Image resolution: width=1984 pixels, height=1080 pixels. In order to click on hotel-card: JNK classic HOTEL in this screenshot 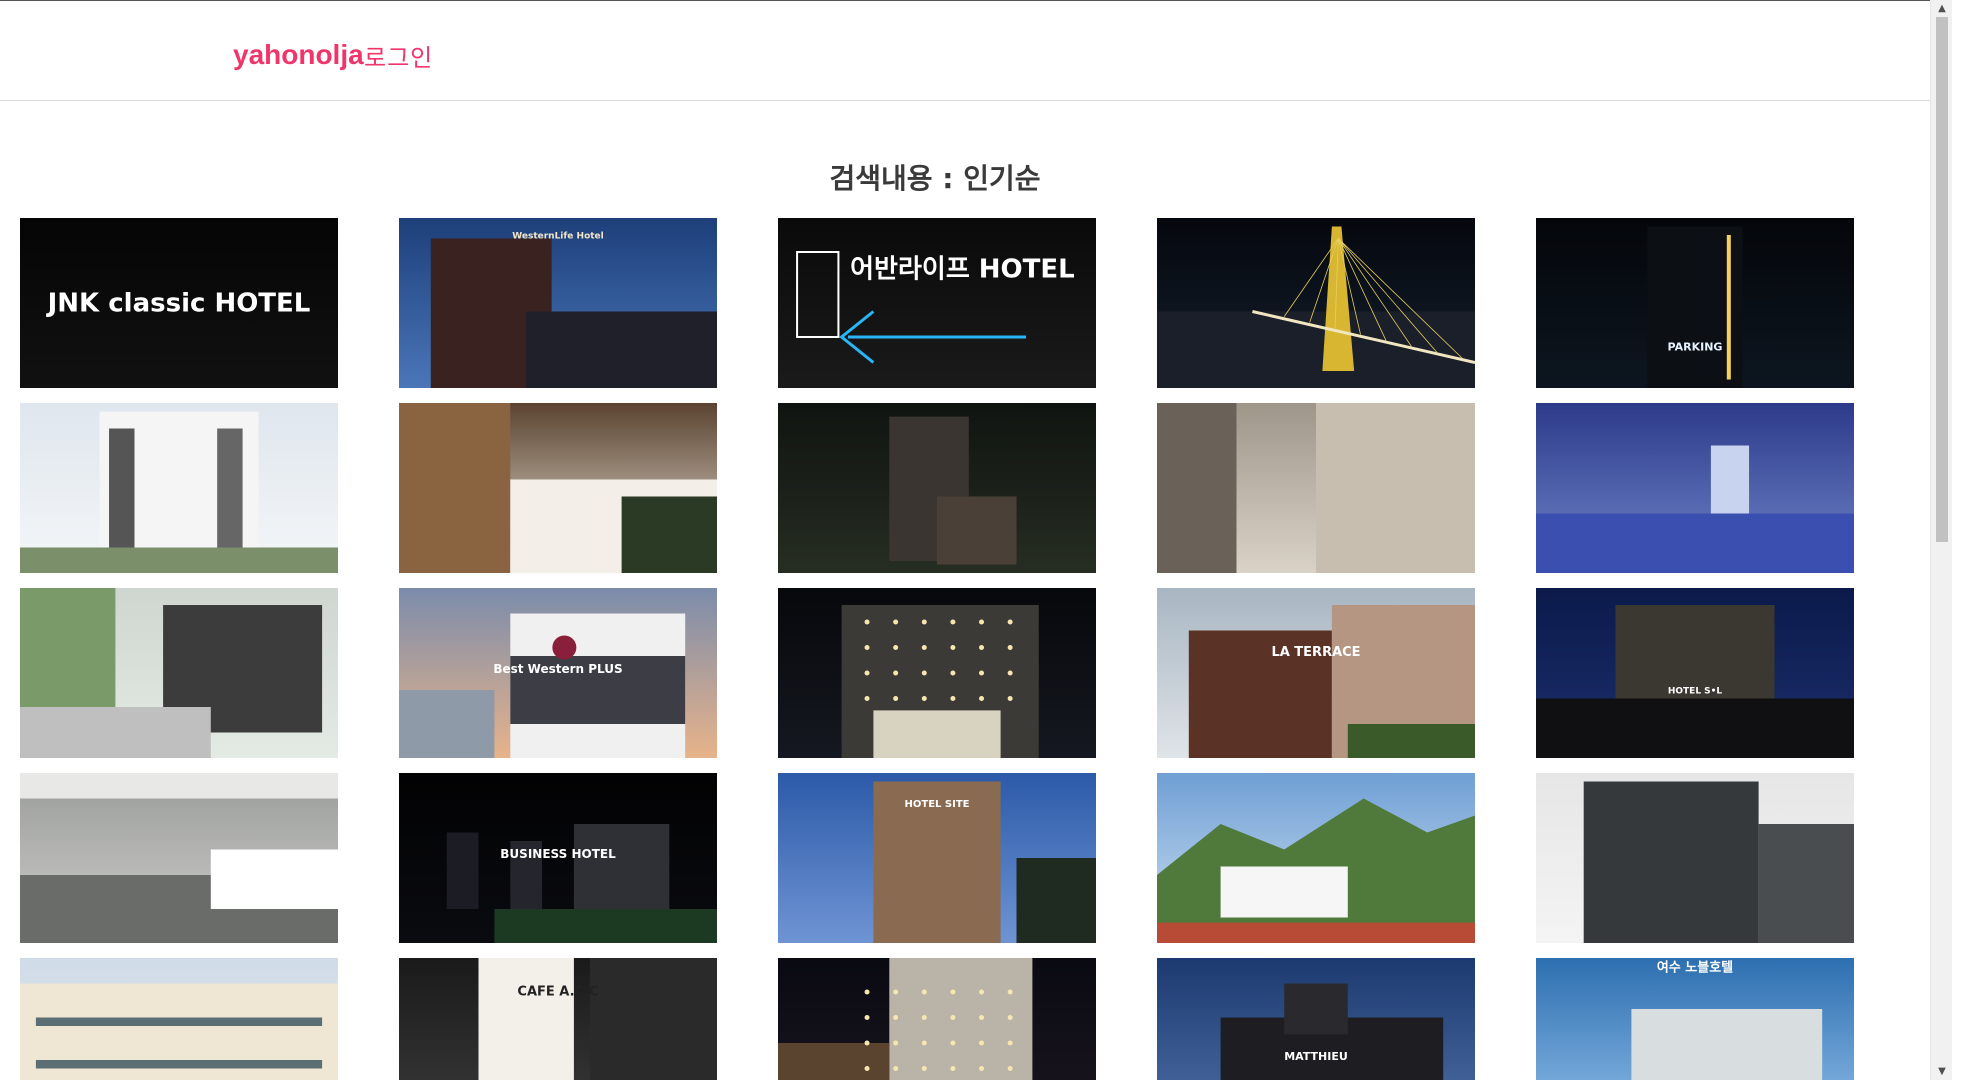, I will do `click(179, 303)`.